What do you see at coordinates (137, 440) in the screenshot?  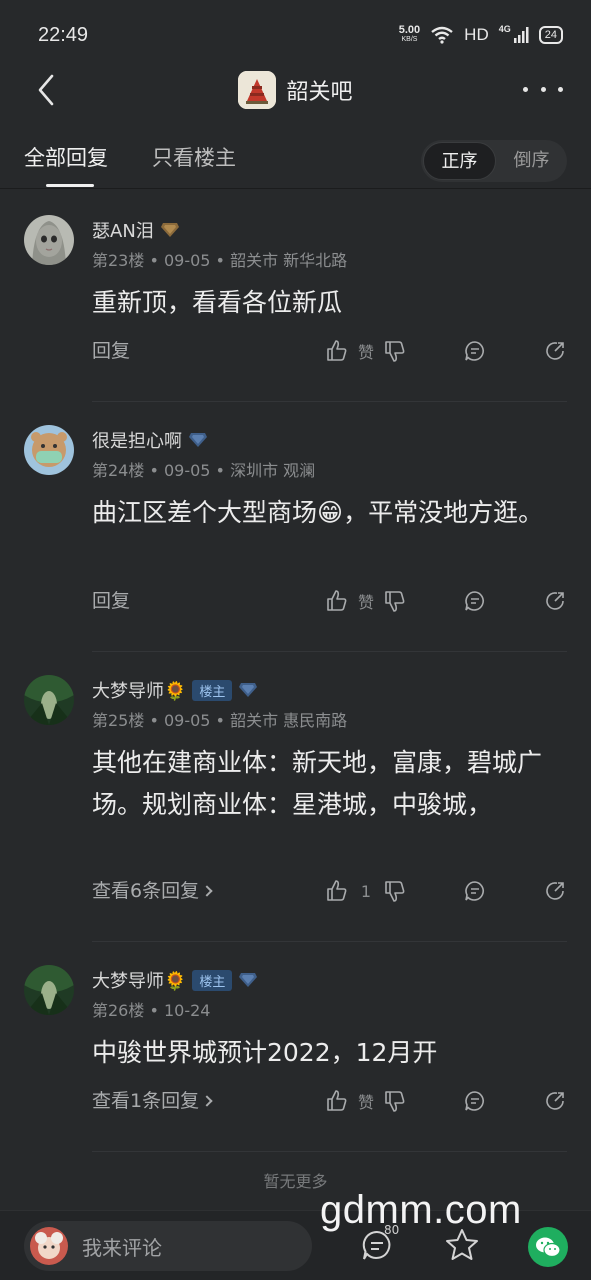 I see `username: 很是担心啊` at bounding box center [137, 440].